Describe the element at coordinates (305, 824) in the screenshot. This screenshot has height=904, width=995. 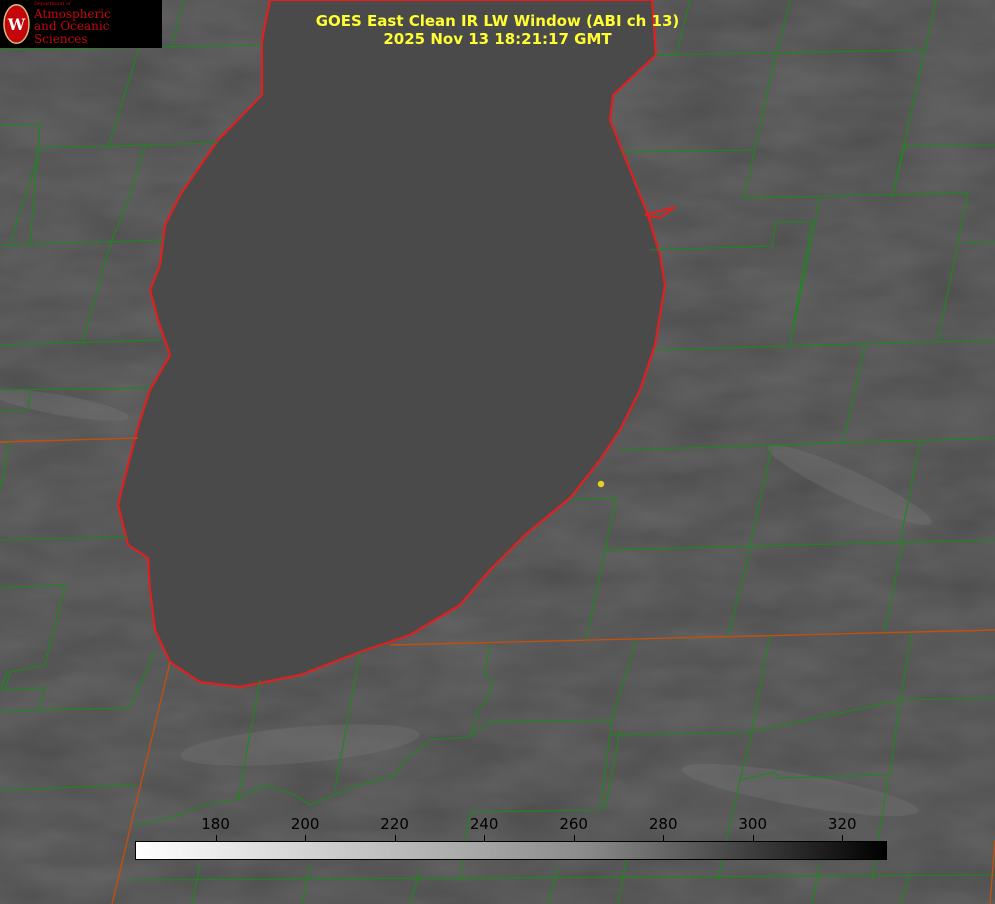
I see `colorbar-tick-label: 200` at that location.